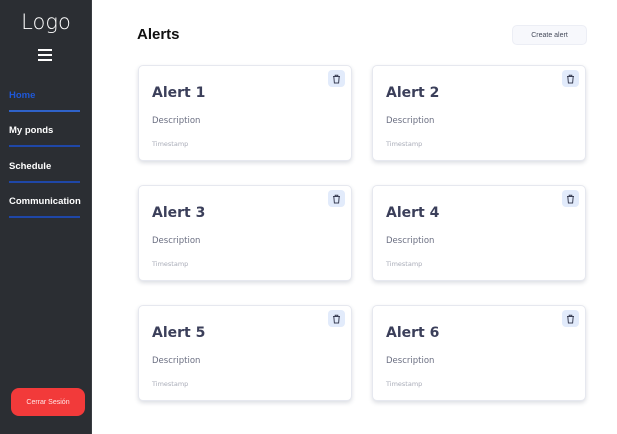 This screenshot has width=617, height=434. Describe the element at coordinates (179, 93) in the screenshot. I see `alert-title: Alert 1` at that location.